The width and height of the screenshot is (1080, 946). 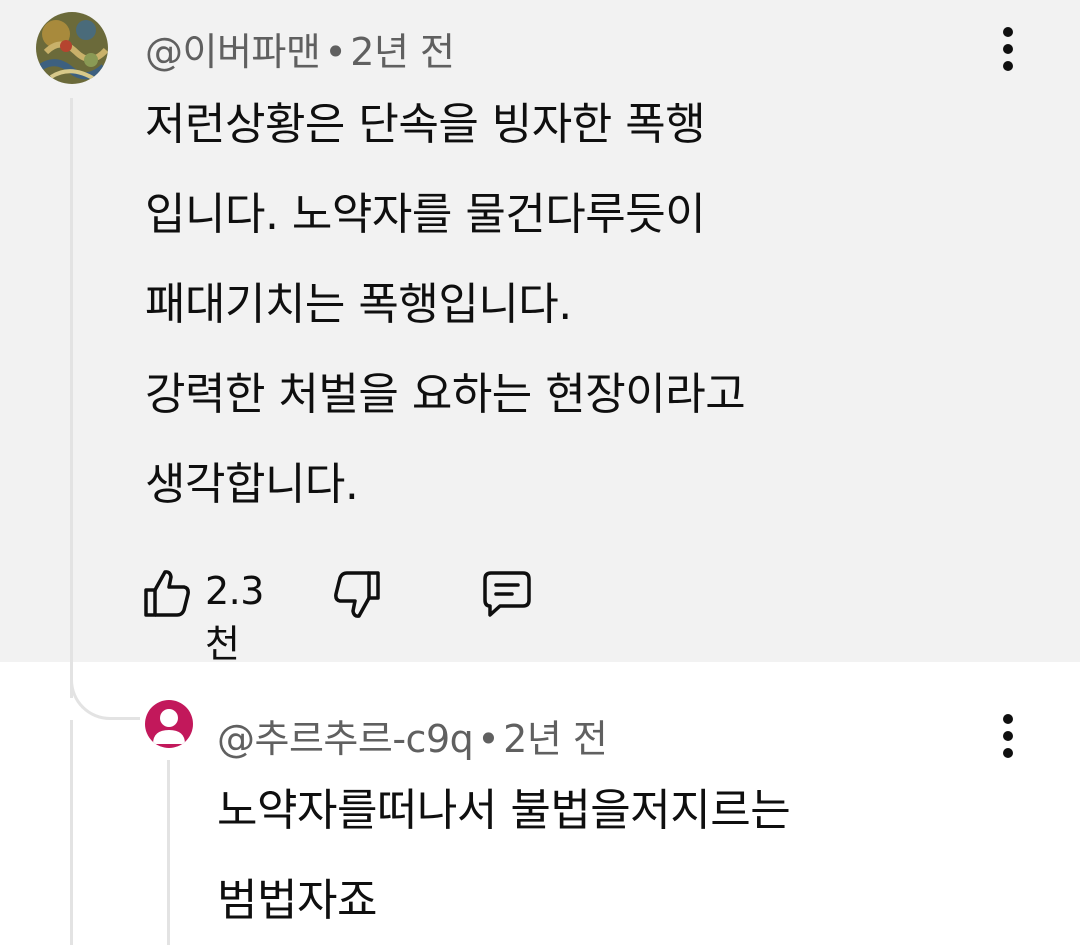 What do you see at coordinates (167, 593) in the screenshot?
I see `thumbs-up-icon` at bounding box center [167, 593].